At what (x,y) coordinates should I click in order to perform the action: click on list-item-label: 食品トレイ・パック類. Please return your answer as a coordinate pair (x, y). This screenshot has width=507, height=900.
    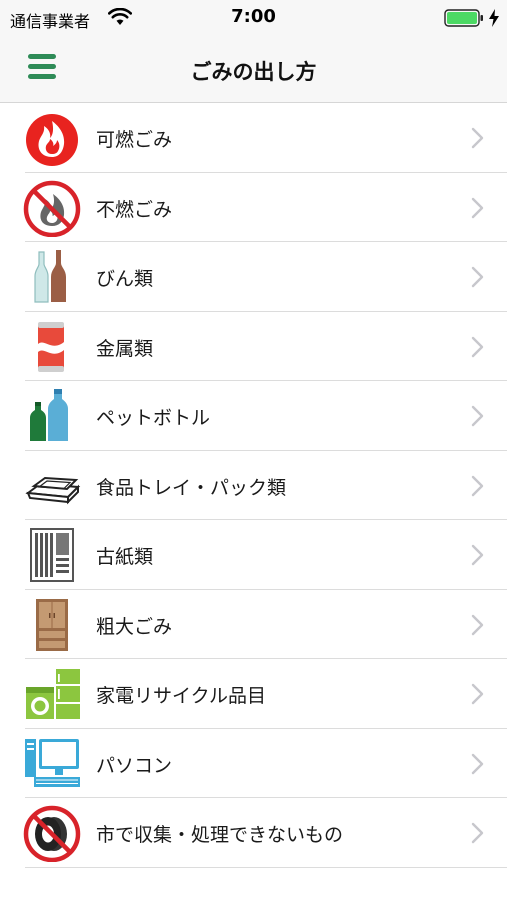
    Looking at the image, I should click on (191, 487).